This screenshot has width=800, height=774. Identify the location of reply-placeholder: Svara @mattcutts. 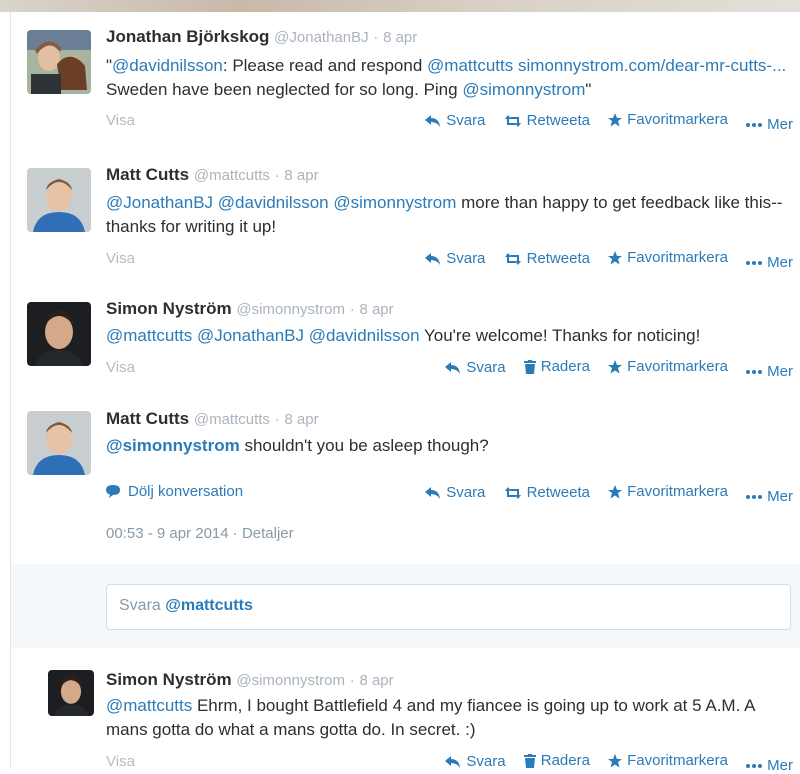
(186, 606).